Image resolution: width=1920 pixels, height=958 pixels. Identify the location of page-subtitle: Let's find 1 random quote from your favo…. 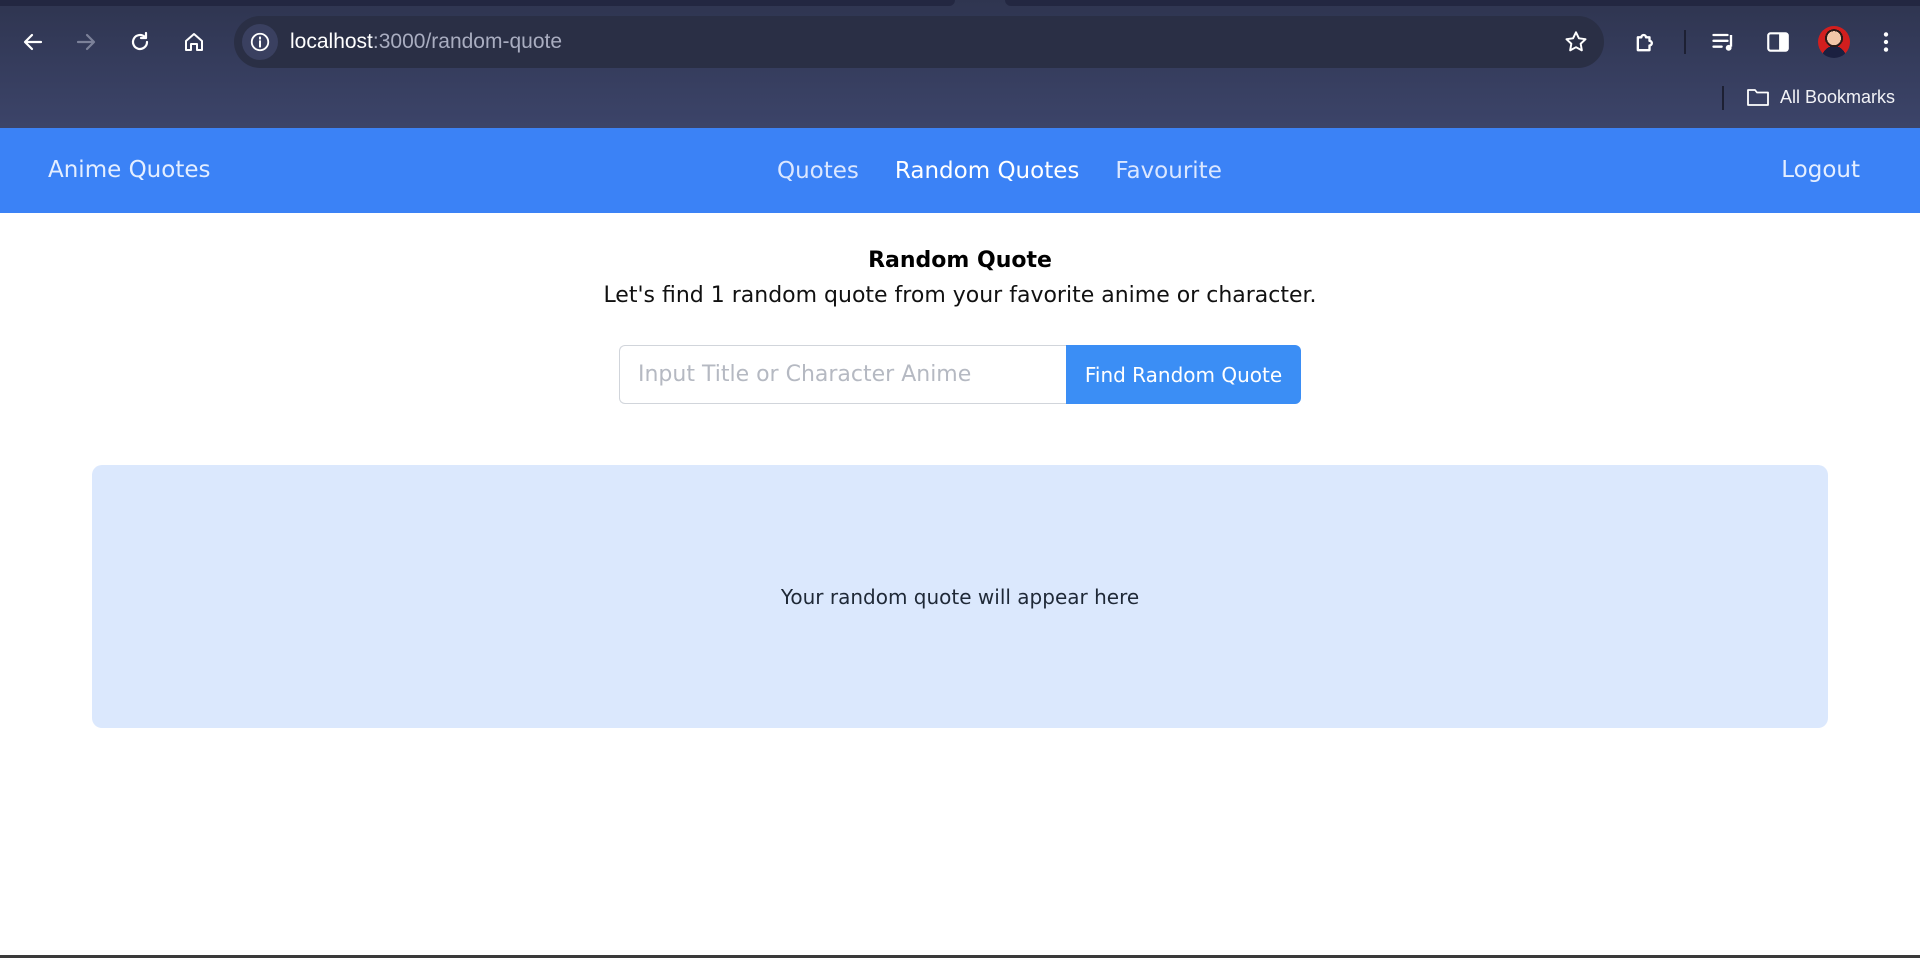
(960, 295).